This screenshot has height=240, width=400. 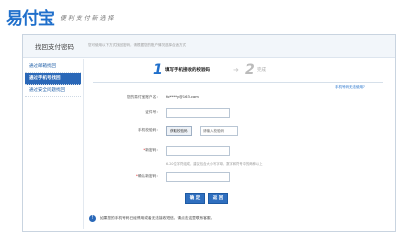 I want to click on logo: 易付宝, so click(x=30, y=19).